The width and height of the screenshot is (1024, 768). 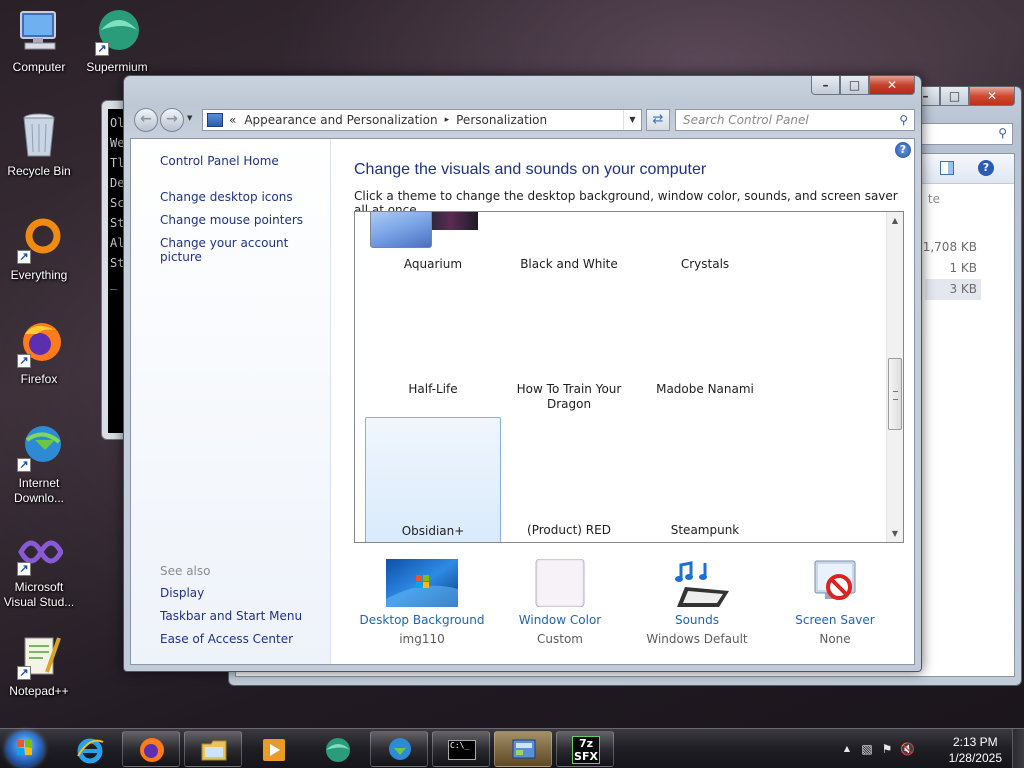 What do you see at coordinates (226, 197) in the screenshot?
I see `change-desktop-icons-link: Change desktop icons` at bounding box center [226, 197].